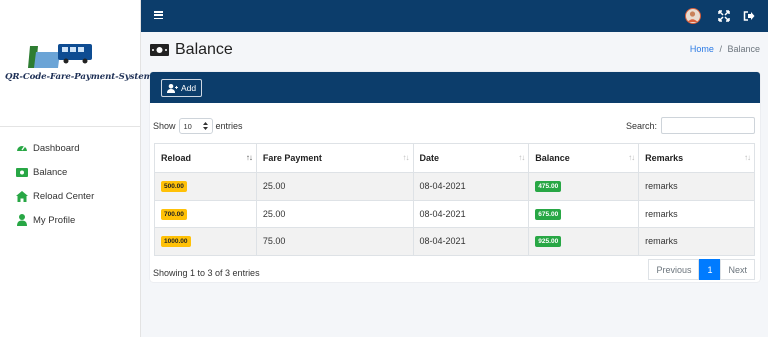  Describe the element at coordinates (584, 213) in the screenshot. I see `cell-balance: 675.00` at that location.